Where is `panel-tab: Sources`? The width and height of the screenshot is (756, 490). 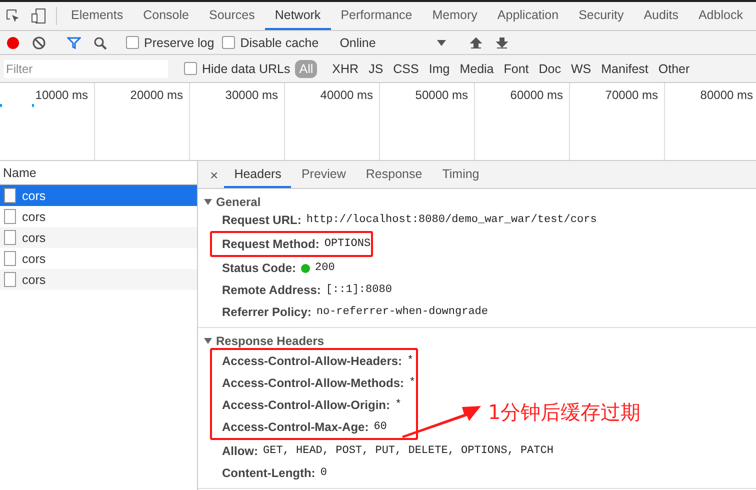 panel-tab: Sources is located at coordinates (231, 16).